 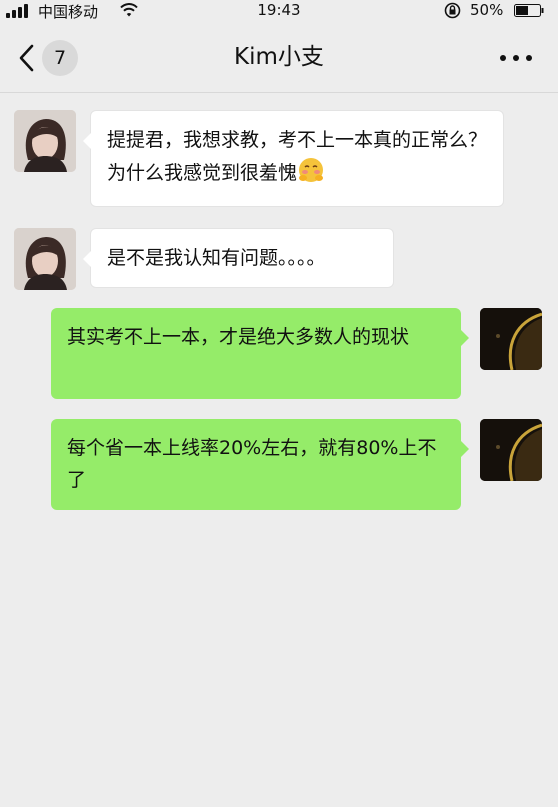 What do you see at coordinates (293, 158) in the screenshot?
I see `message-bubble: 提提君，我想求教，考不上一本真的正常么？为什么我感觉到很羞愧` at bounding box center [293, 158].